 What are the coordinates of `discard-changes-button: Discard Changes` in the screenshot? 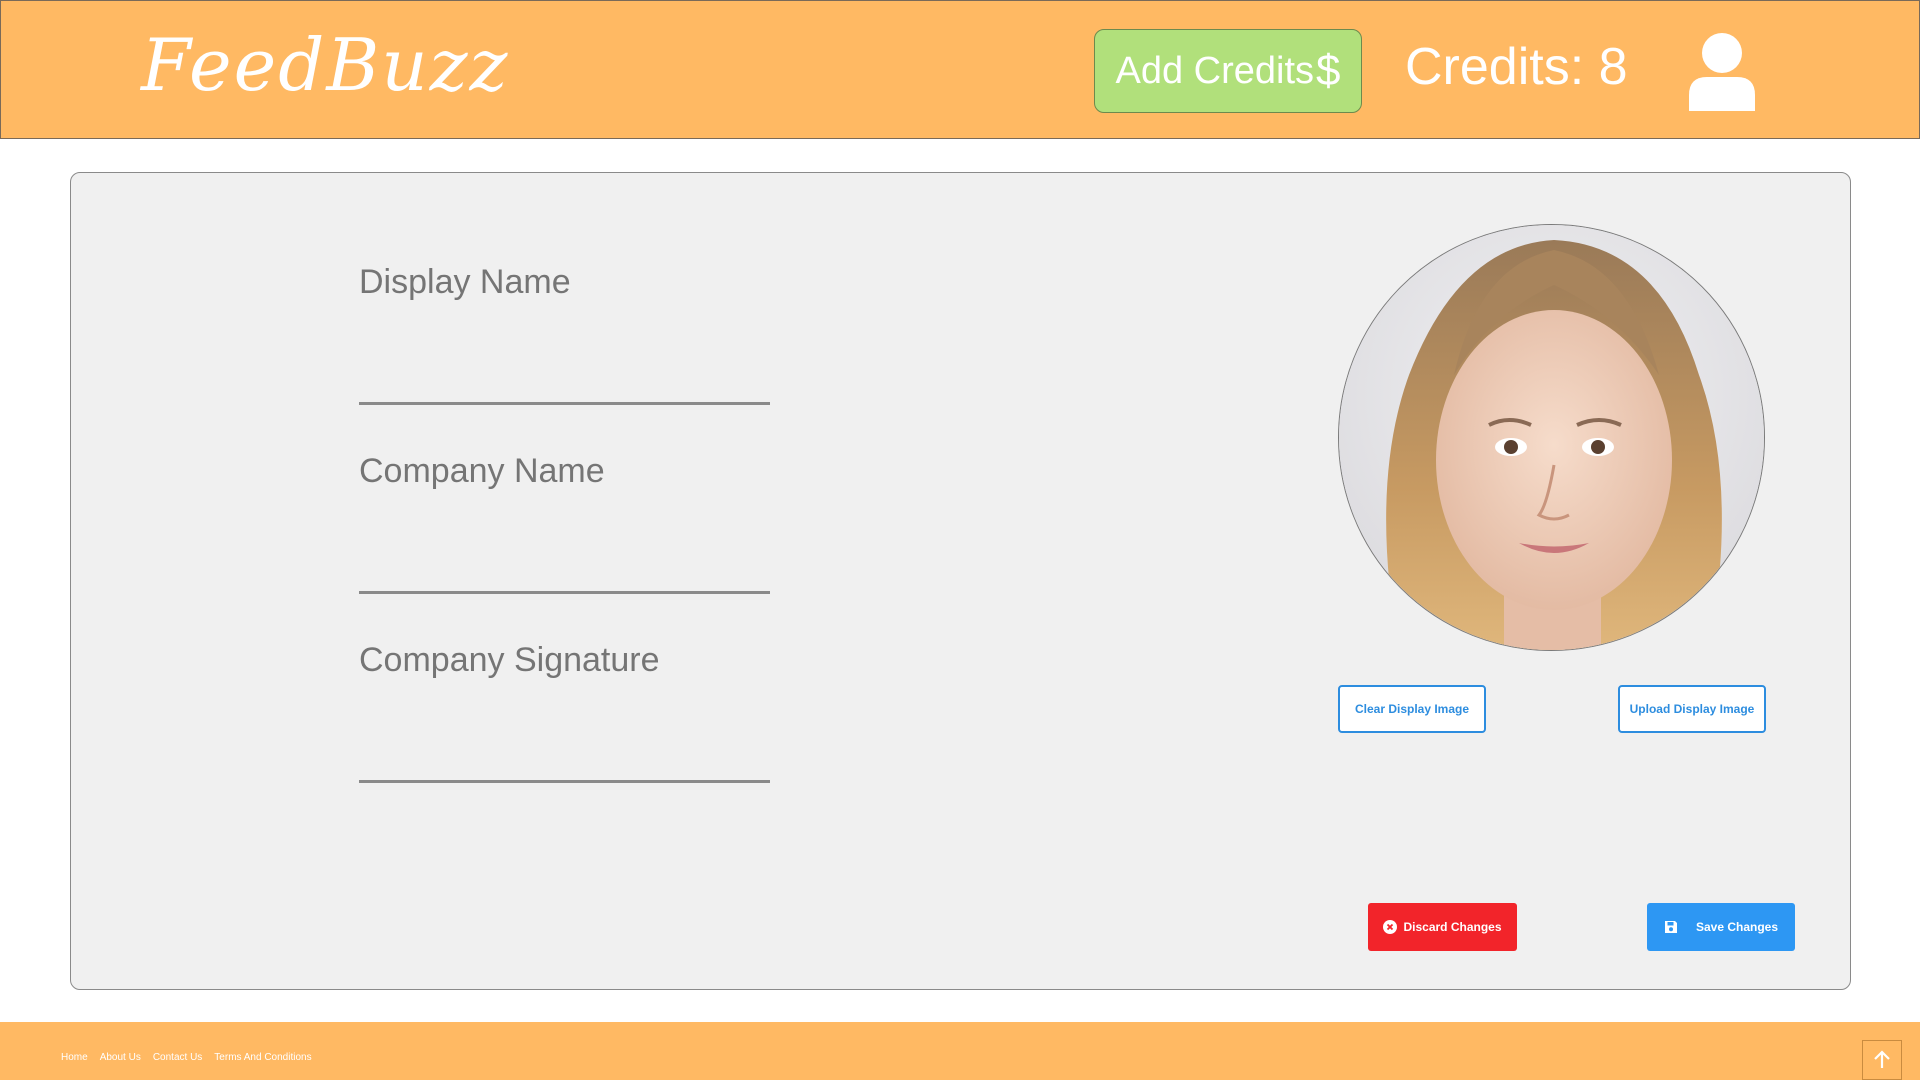 It's located at (1442, 927).